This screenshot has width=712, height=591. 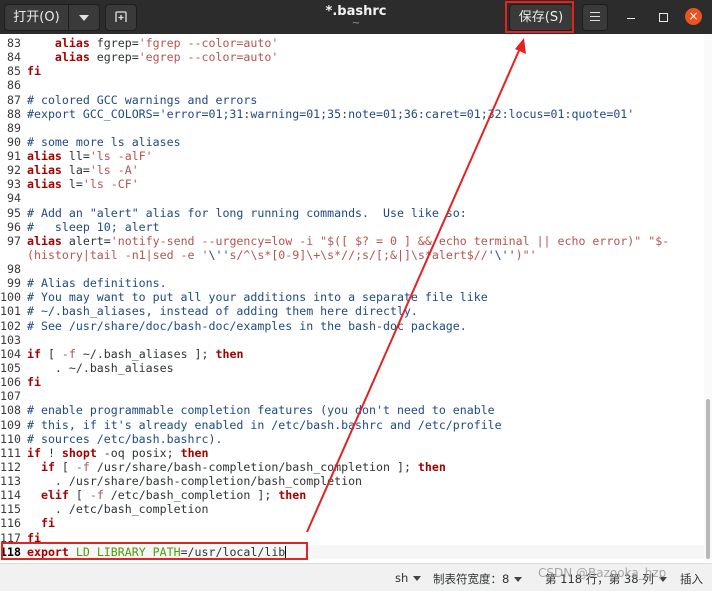 What do you see at coordinates (14, 212) in the screenshot?
I see `line-number: 95` at bounding box center [14, 212].